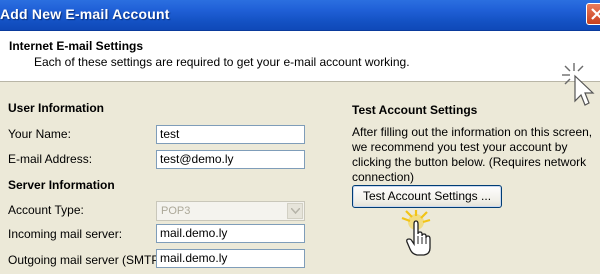 This screenshot has width=600, height=274. I want to click on title-bar: Add New E-mail Account, so click(300, 15).